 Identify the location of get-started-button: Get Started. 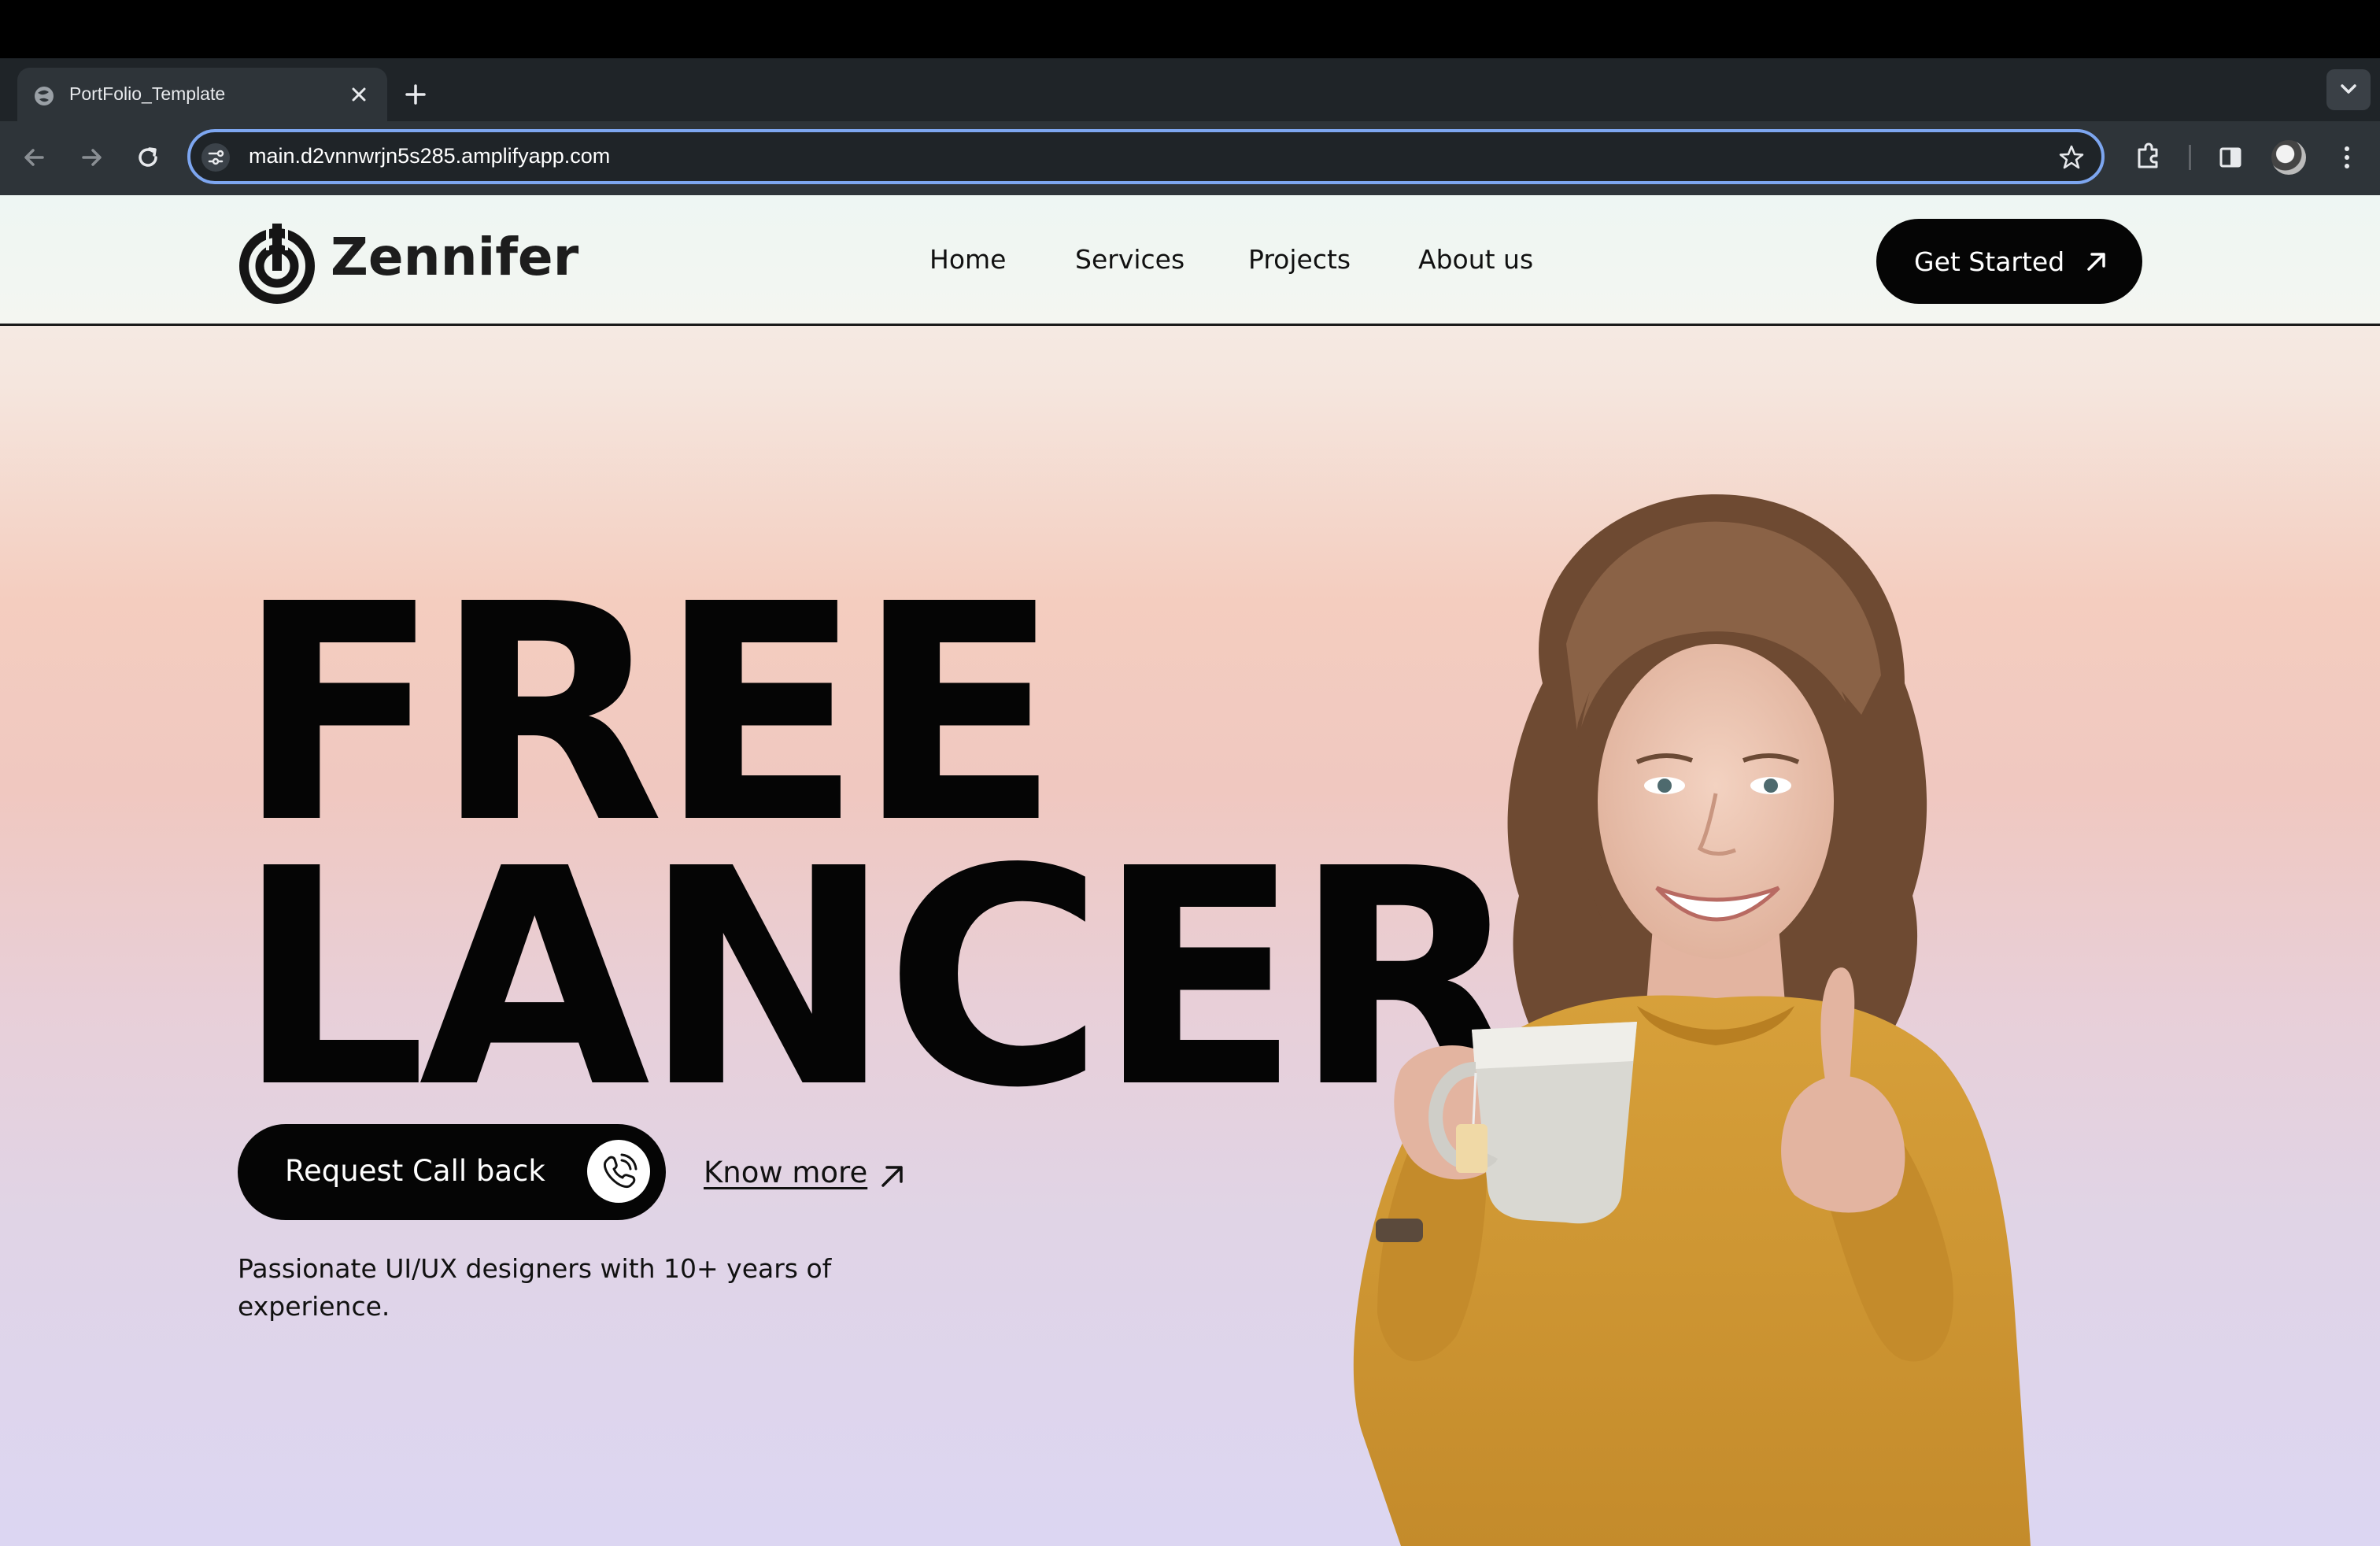
(2009, 262).